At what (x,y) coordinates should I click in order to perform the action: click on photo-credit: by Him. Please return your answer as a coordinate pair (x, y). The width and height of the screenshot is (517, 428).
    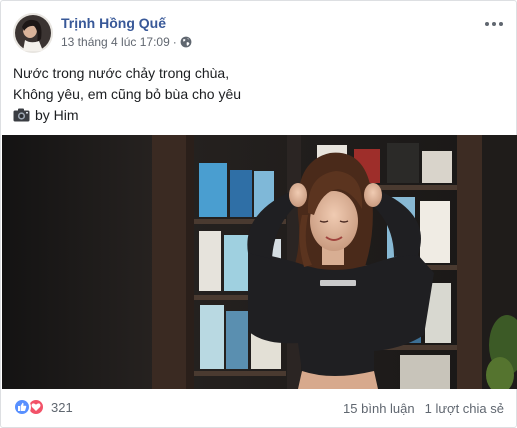
    Looking at the image, I should click on (46, 115).